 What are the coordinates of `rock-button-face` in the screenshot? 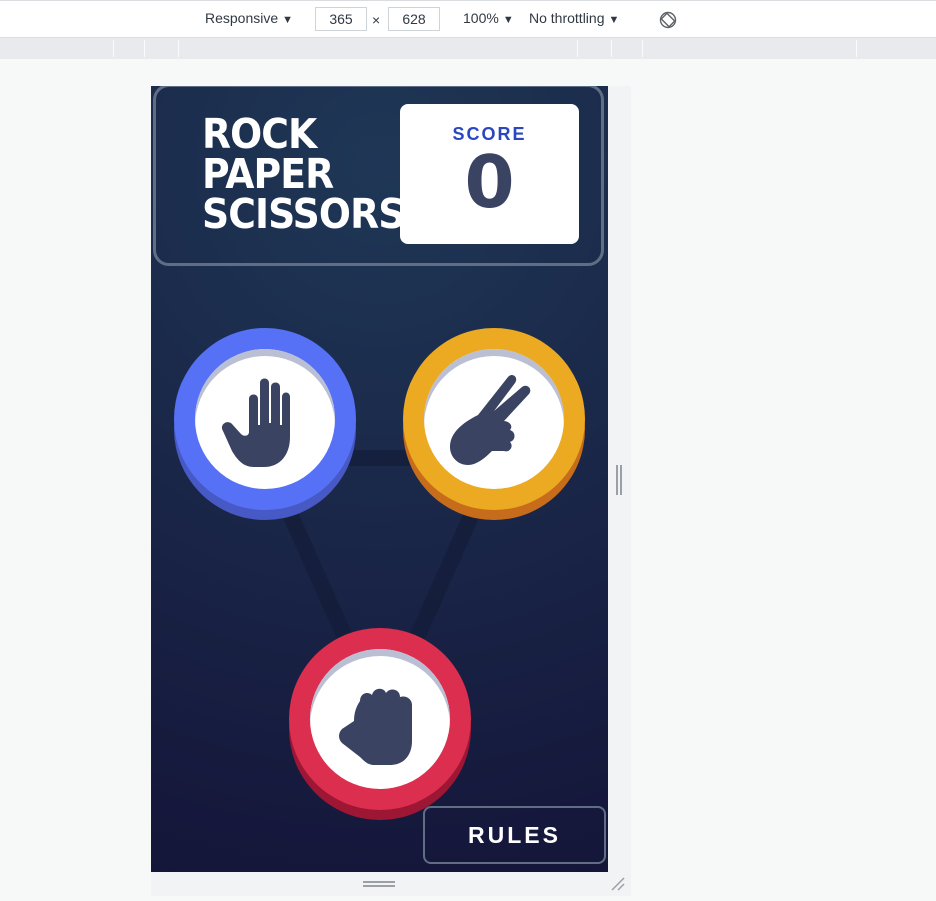 It's located at (380, 719).